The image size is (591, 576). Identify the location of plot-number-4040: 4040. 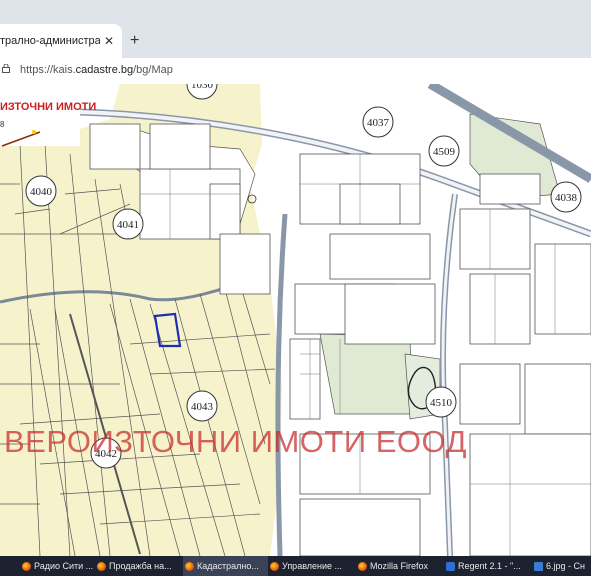
(41, 192).